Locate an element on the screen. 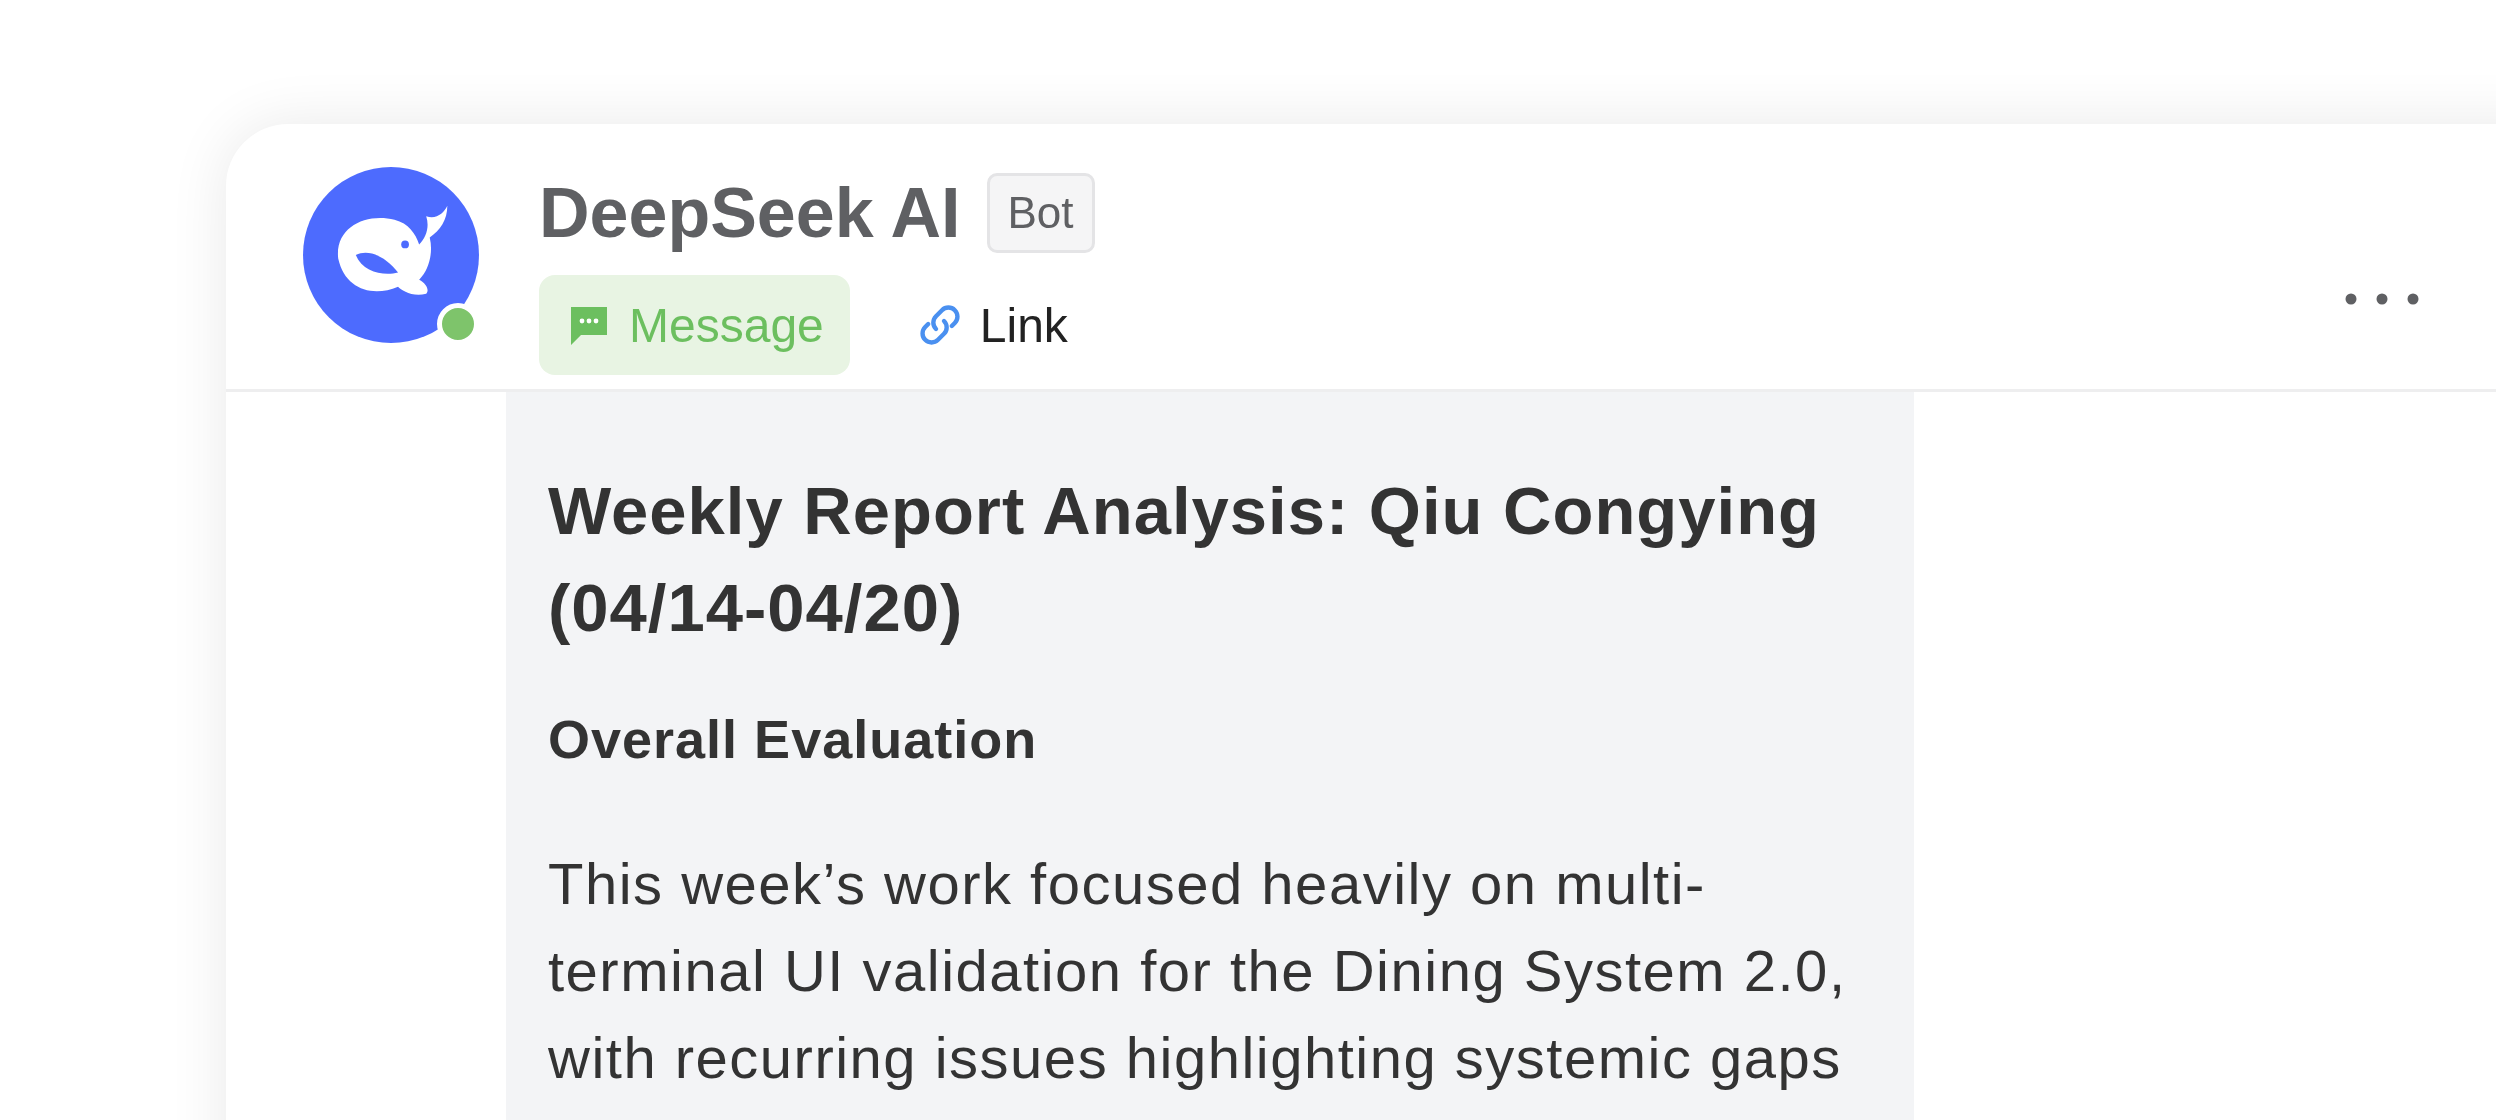  bot-badge: Bot is located at coordinates (1040, 213).